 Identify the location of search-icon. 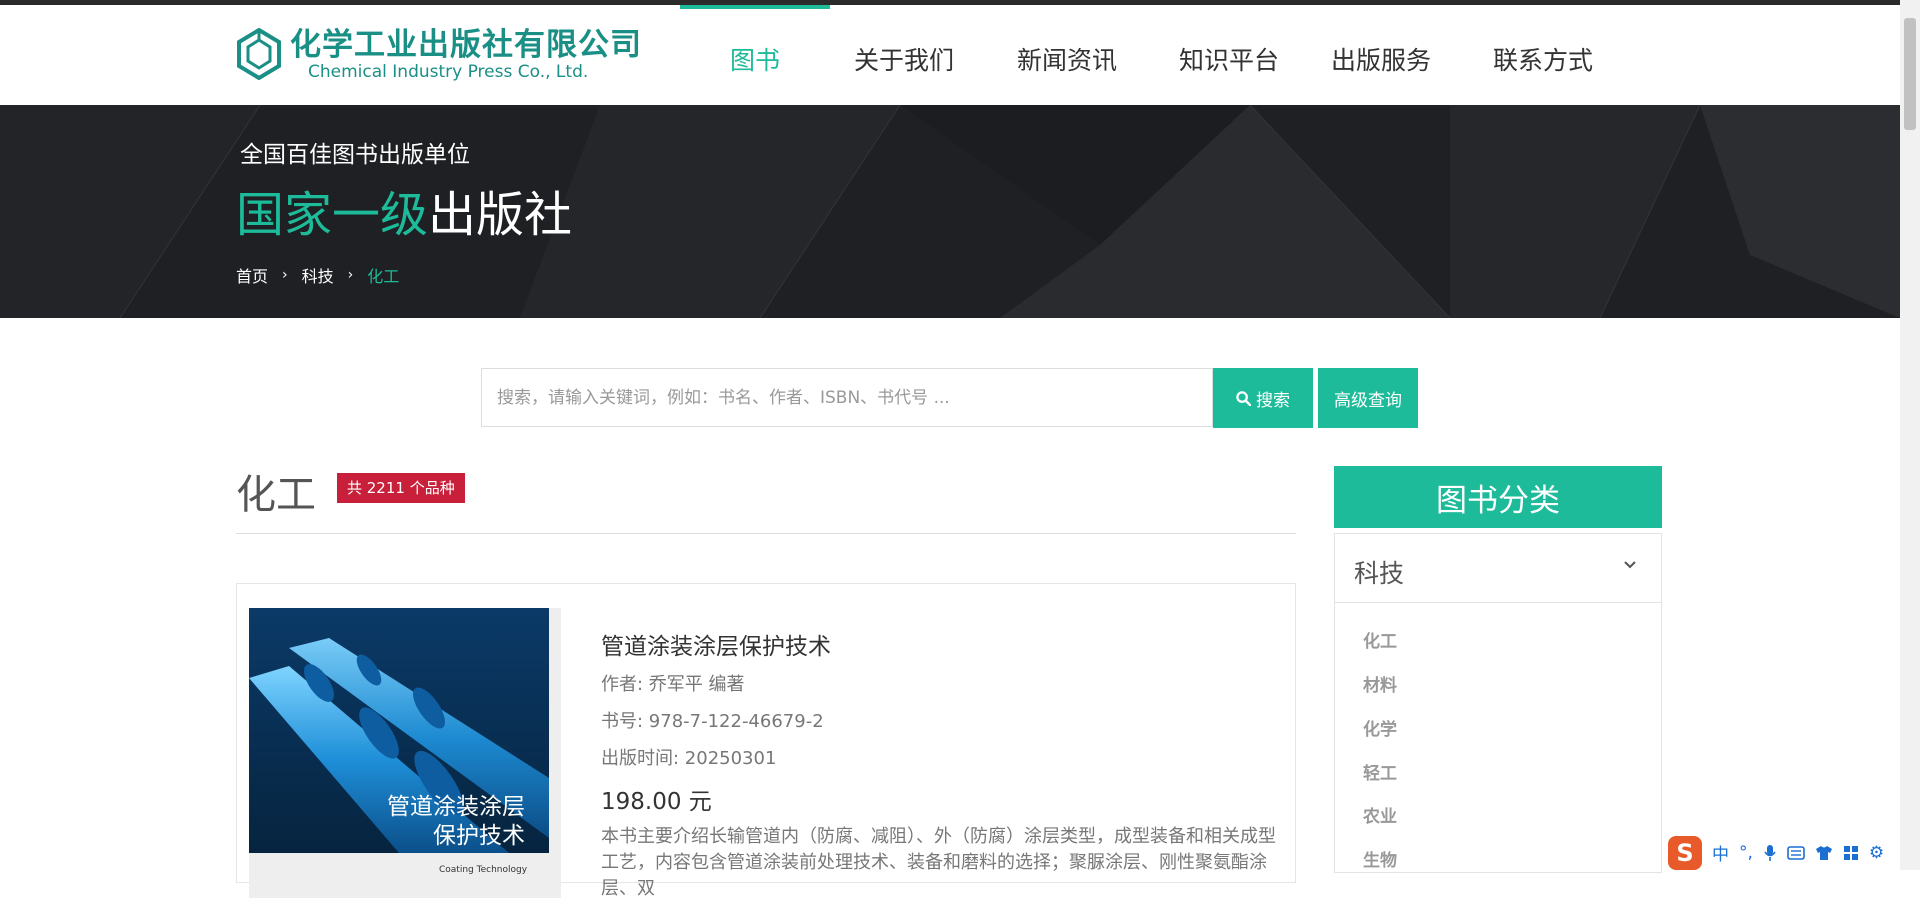
(1243, 398).